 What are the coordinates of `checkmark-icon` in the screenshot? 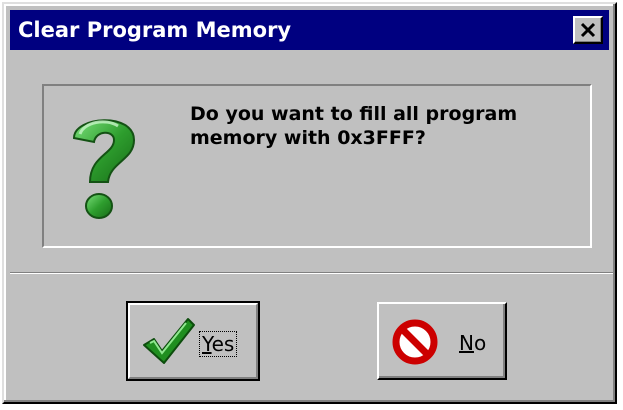 It's located at (169, 341).